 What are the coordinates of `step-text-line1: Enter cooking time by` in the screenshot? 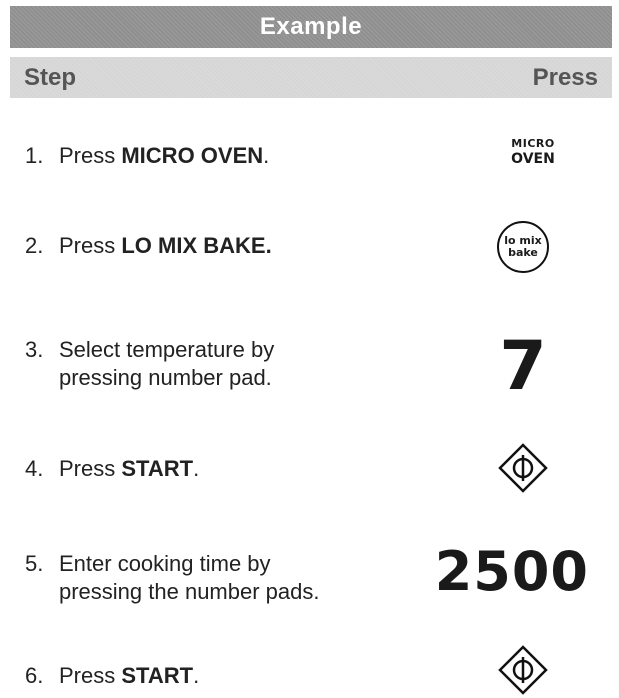 It's located at (165, 563).